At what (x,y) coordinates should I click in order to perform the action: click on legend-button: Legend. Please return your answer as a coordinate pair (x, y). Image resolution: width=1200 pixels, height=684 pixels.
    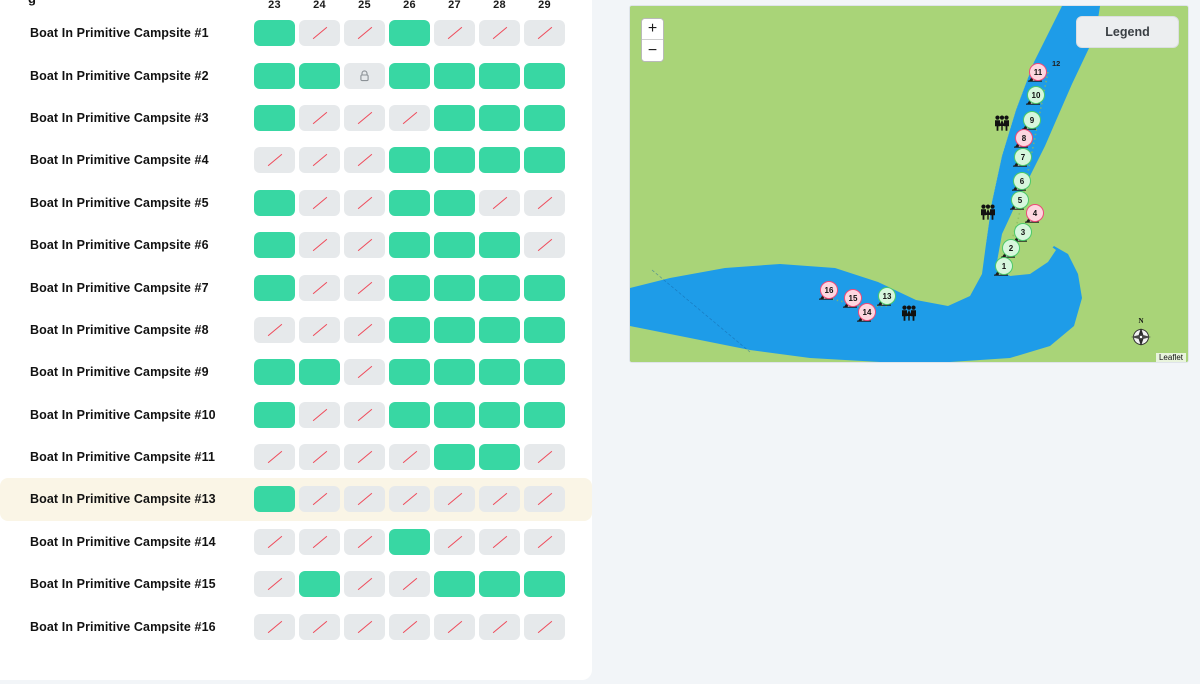
    Looking at the image, I should click on (1127, 32).